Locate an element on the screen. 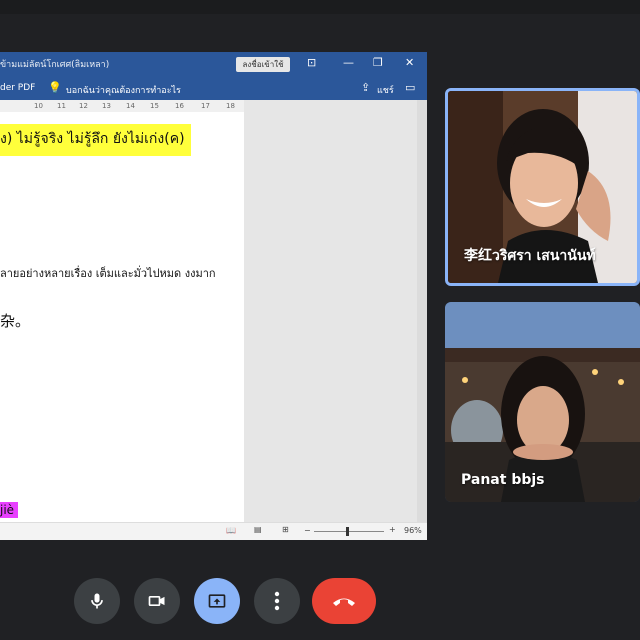 The height and width of the screenshot is (640, 640). ribbon-display-icon: ⊡ is located at coordinates (311, 62).